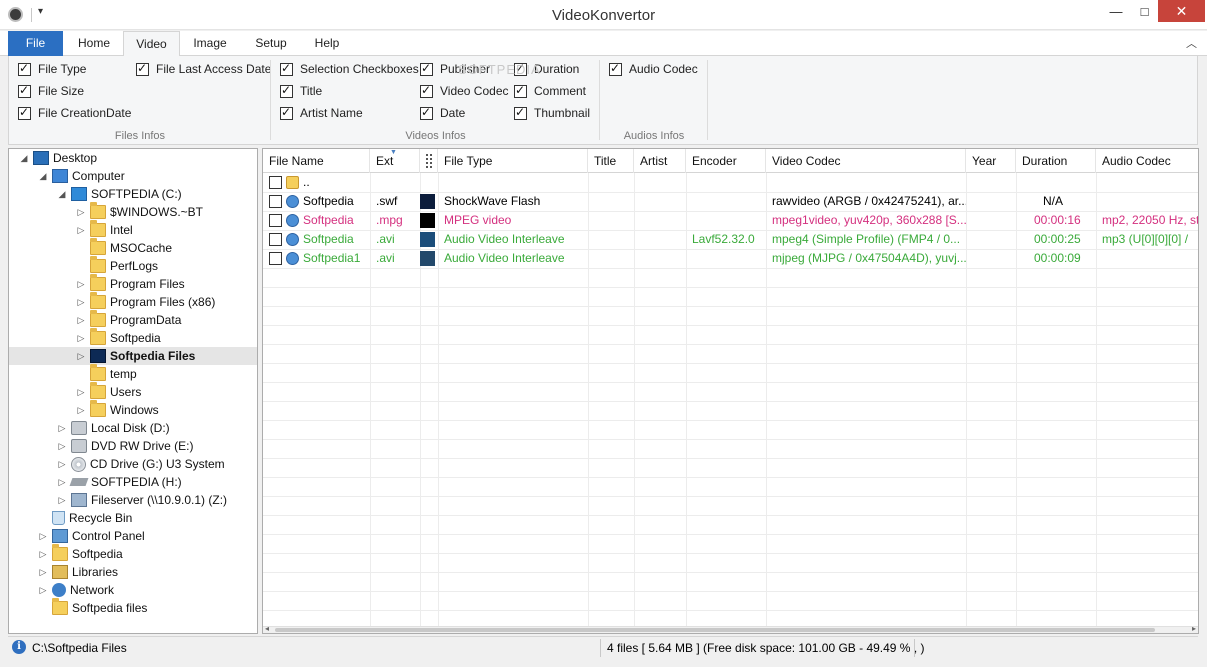  Describe the element at coordinates (611, 161) in the screenshot. I see `column-header-title: Title` at that location.